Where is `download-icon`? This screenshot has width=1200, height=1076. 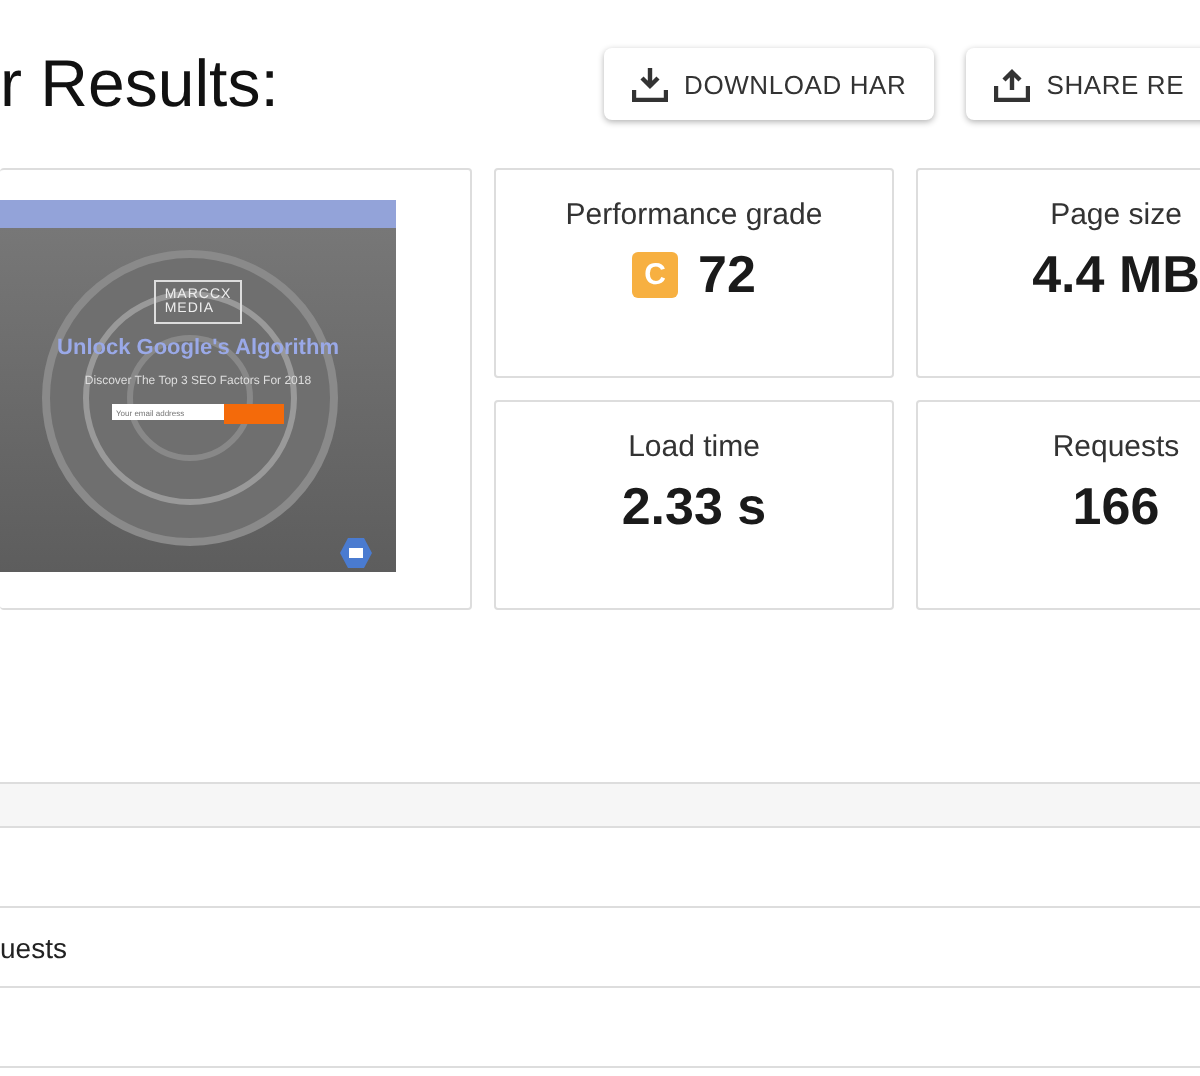 download-icon is located at coordinates (650, 84).